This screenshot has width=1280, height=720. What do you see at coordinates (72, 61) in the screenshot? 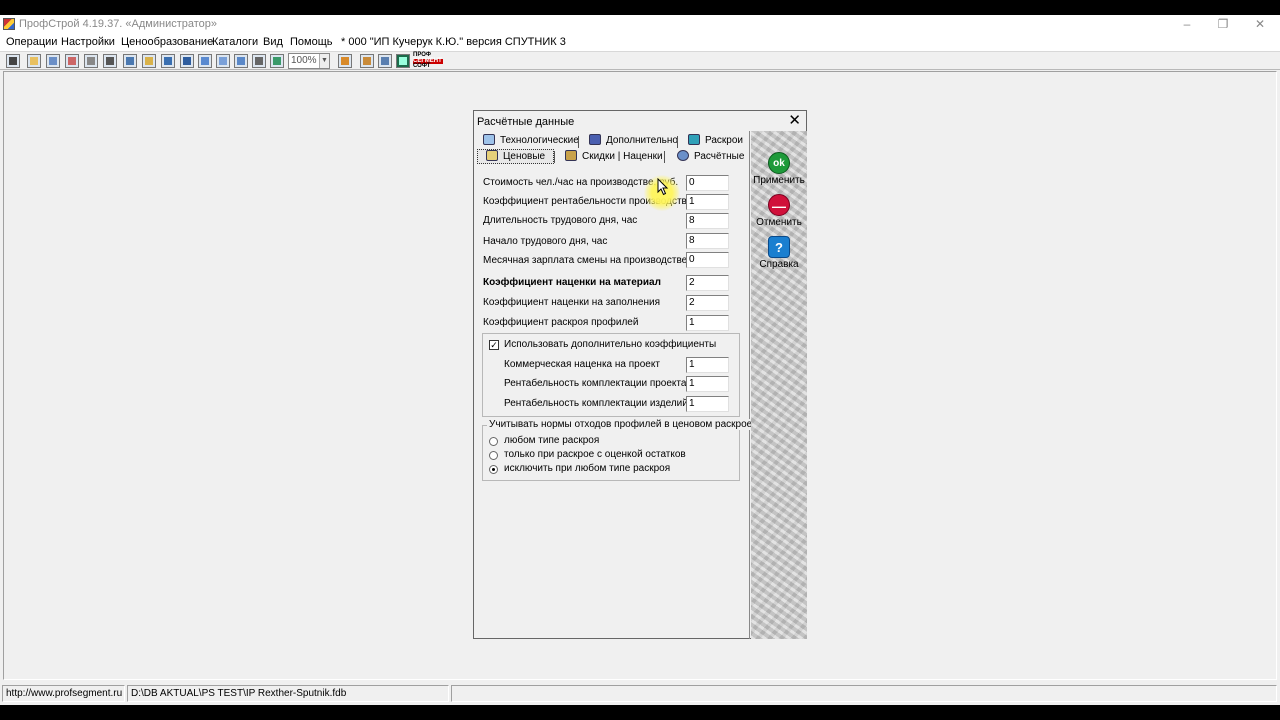
I see `toolbar-edit-icon` at bounding box center [72, 61].